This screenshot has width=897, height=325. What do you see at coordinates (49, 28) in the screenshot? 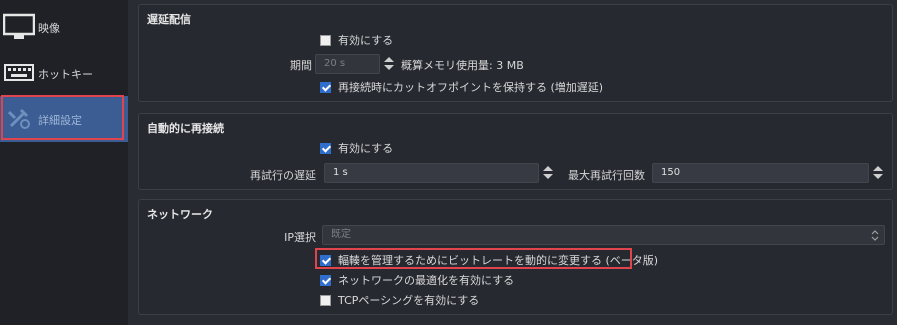
I see `sidebar-item-label: 映像` at bounding box center [49, 28].